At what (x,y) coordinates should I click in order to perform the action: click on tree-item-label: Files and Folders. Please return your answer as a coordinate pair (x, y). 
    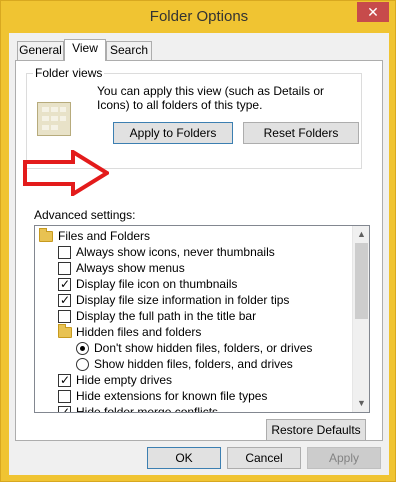
    Looking at the image, I should click on (104, 236).